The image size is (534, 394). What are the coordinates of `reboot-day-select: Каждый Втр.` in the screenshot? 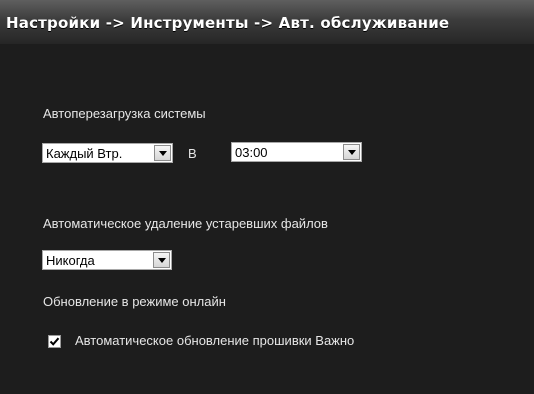 It's located at (107, 153).